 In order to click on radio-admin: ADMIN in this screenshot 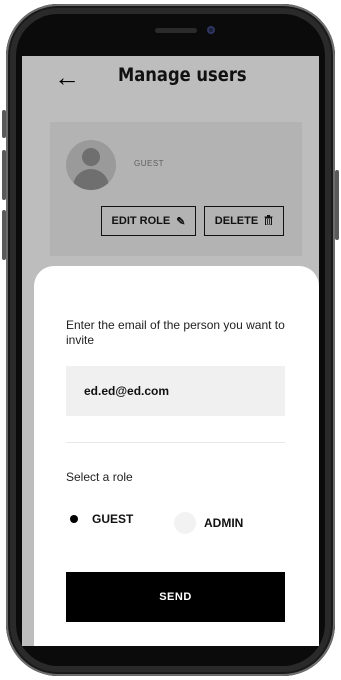, I will do `click(208, 523)`.